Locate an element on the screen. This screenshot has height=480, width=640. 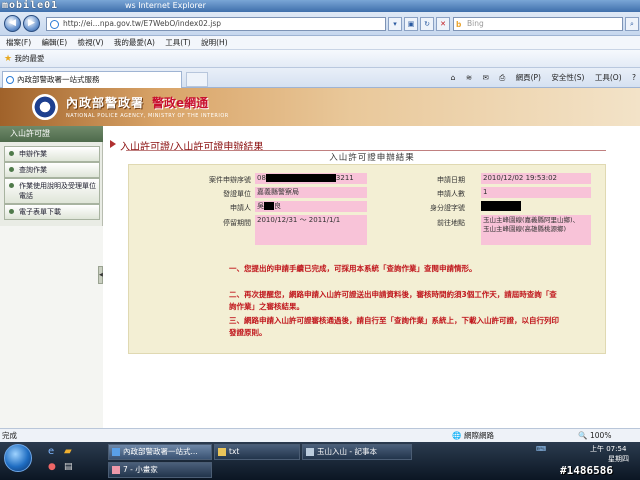
sidebar-item-guide: 作業使用說明及受理單位電話 is located at coordinates (52, 191).